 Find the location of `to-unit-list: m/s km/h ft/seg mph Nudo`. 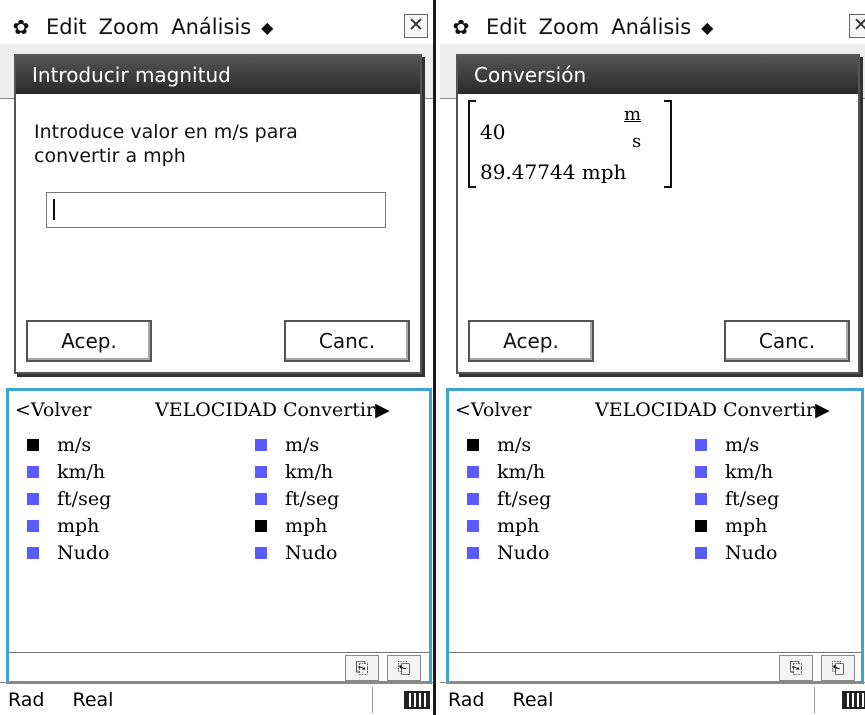

to-unit-list: m/s km/h ft/seg mph Nudo is located at coordinates (737, 498).